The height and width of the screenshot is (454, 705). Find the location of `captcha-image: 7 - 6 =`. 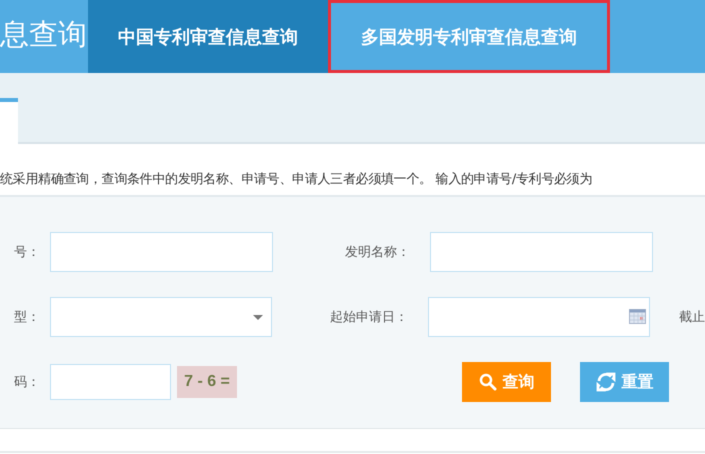

captcha-image: 7 - 6 = is located at coordinates (207, 382).